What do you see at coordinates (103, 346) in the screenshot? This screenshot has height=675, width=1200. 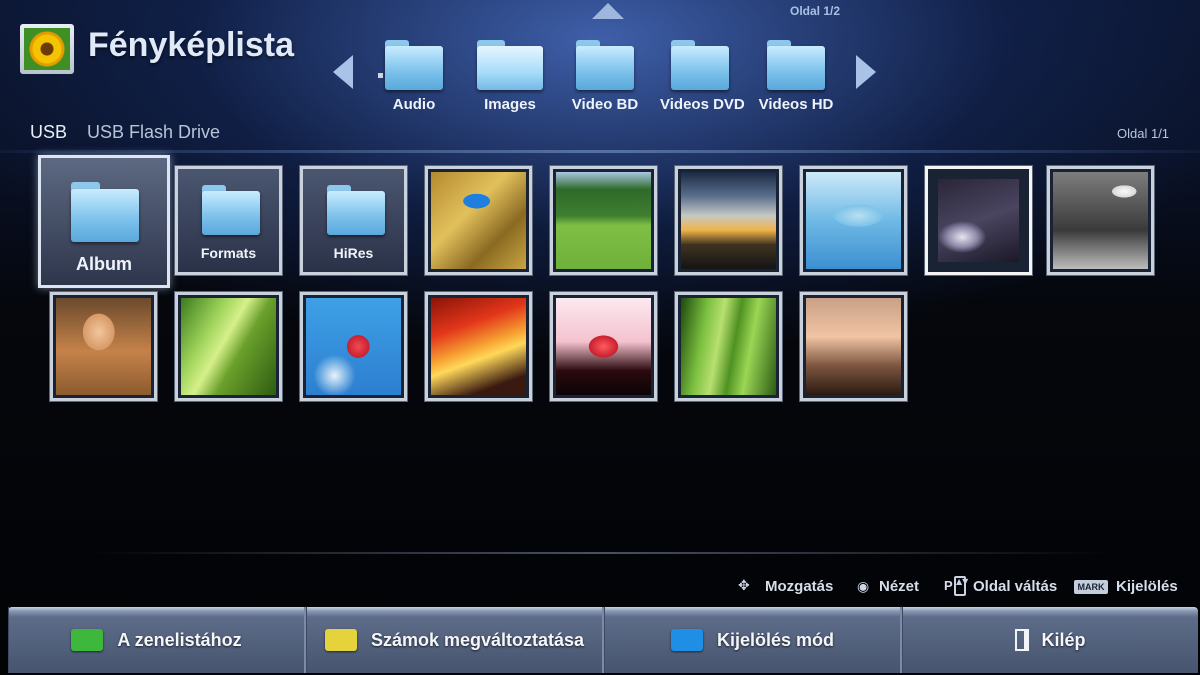 I see `photo-thumbnail-portrait` at bounding box center [103, 346].